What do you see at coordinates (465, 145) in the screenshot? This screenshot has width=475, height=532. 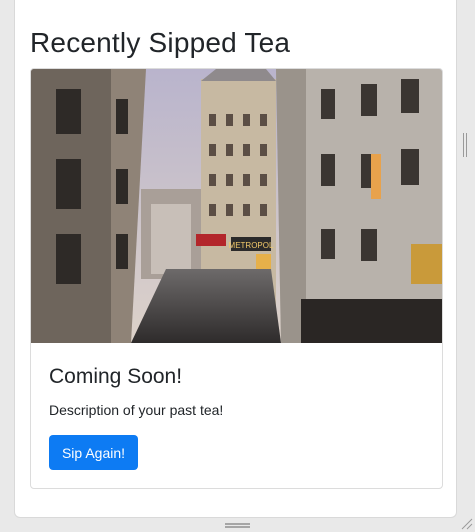 I see `scrollbar-grip-icon` at bounding box center [465, 145].